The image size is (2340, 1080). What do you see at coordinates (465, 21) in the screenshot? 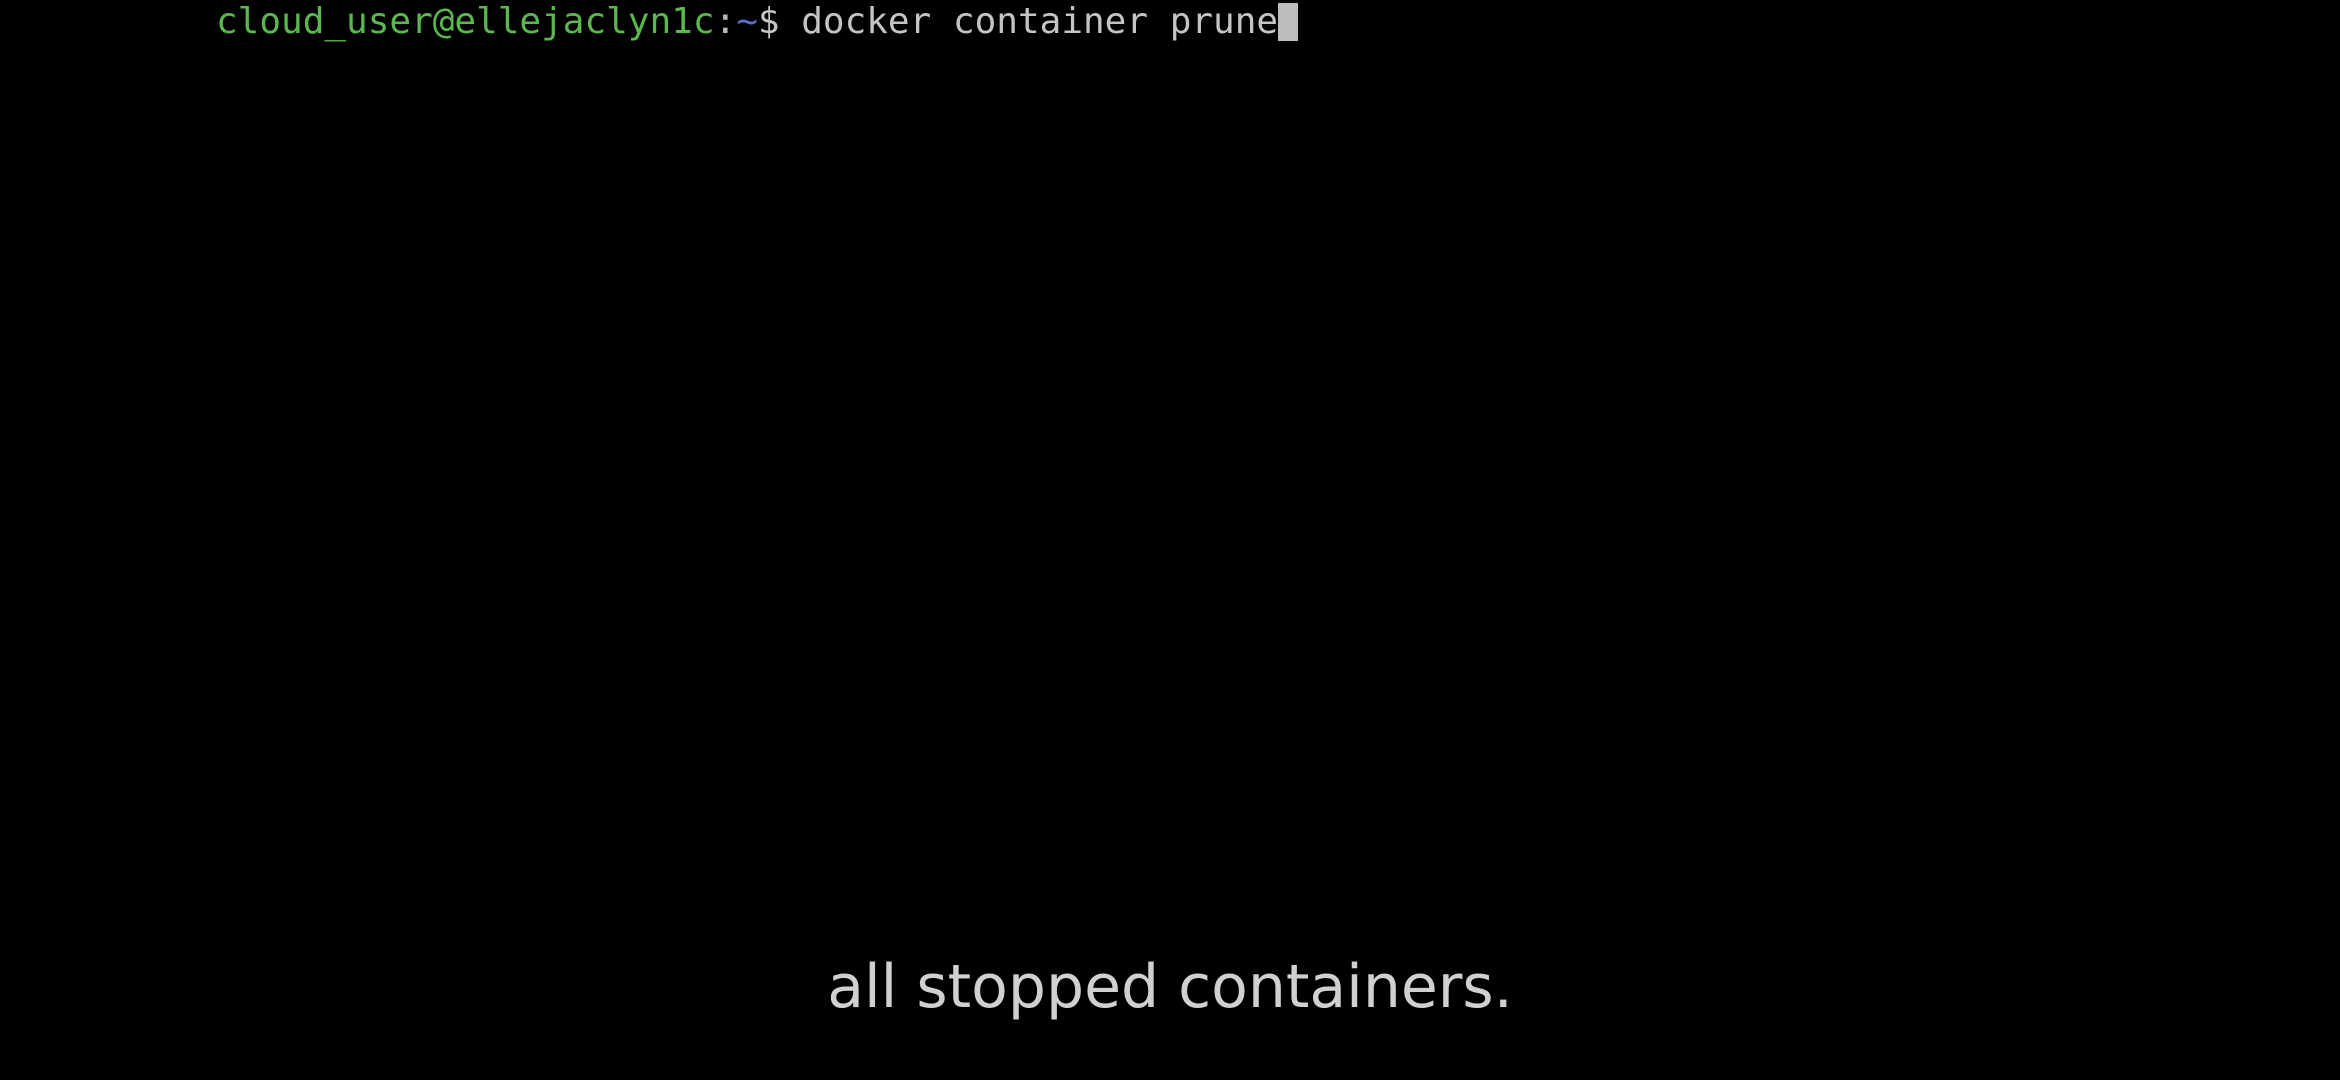
I see `prompt-user-host: cloud_user@ellejaclyn1c` at bounding box center [465, 21].